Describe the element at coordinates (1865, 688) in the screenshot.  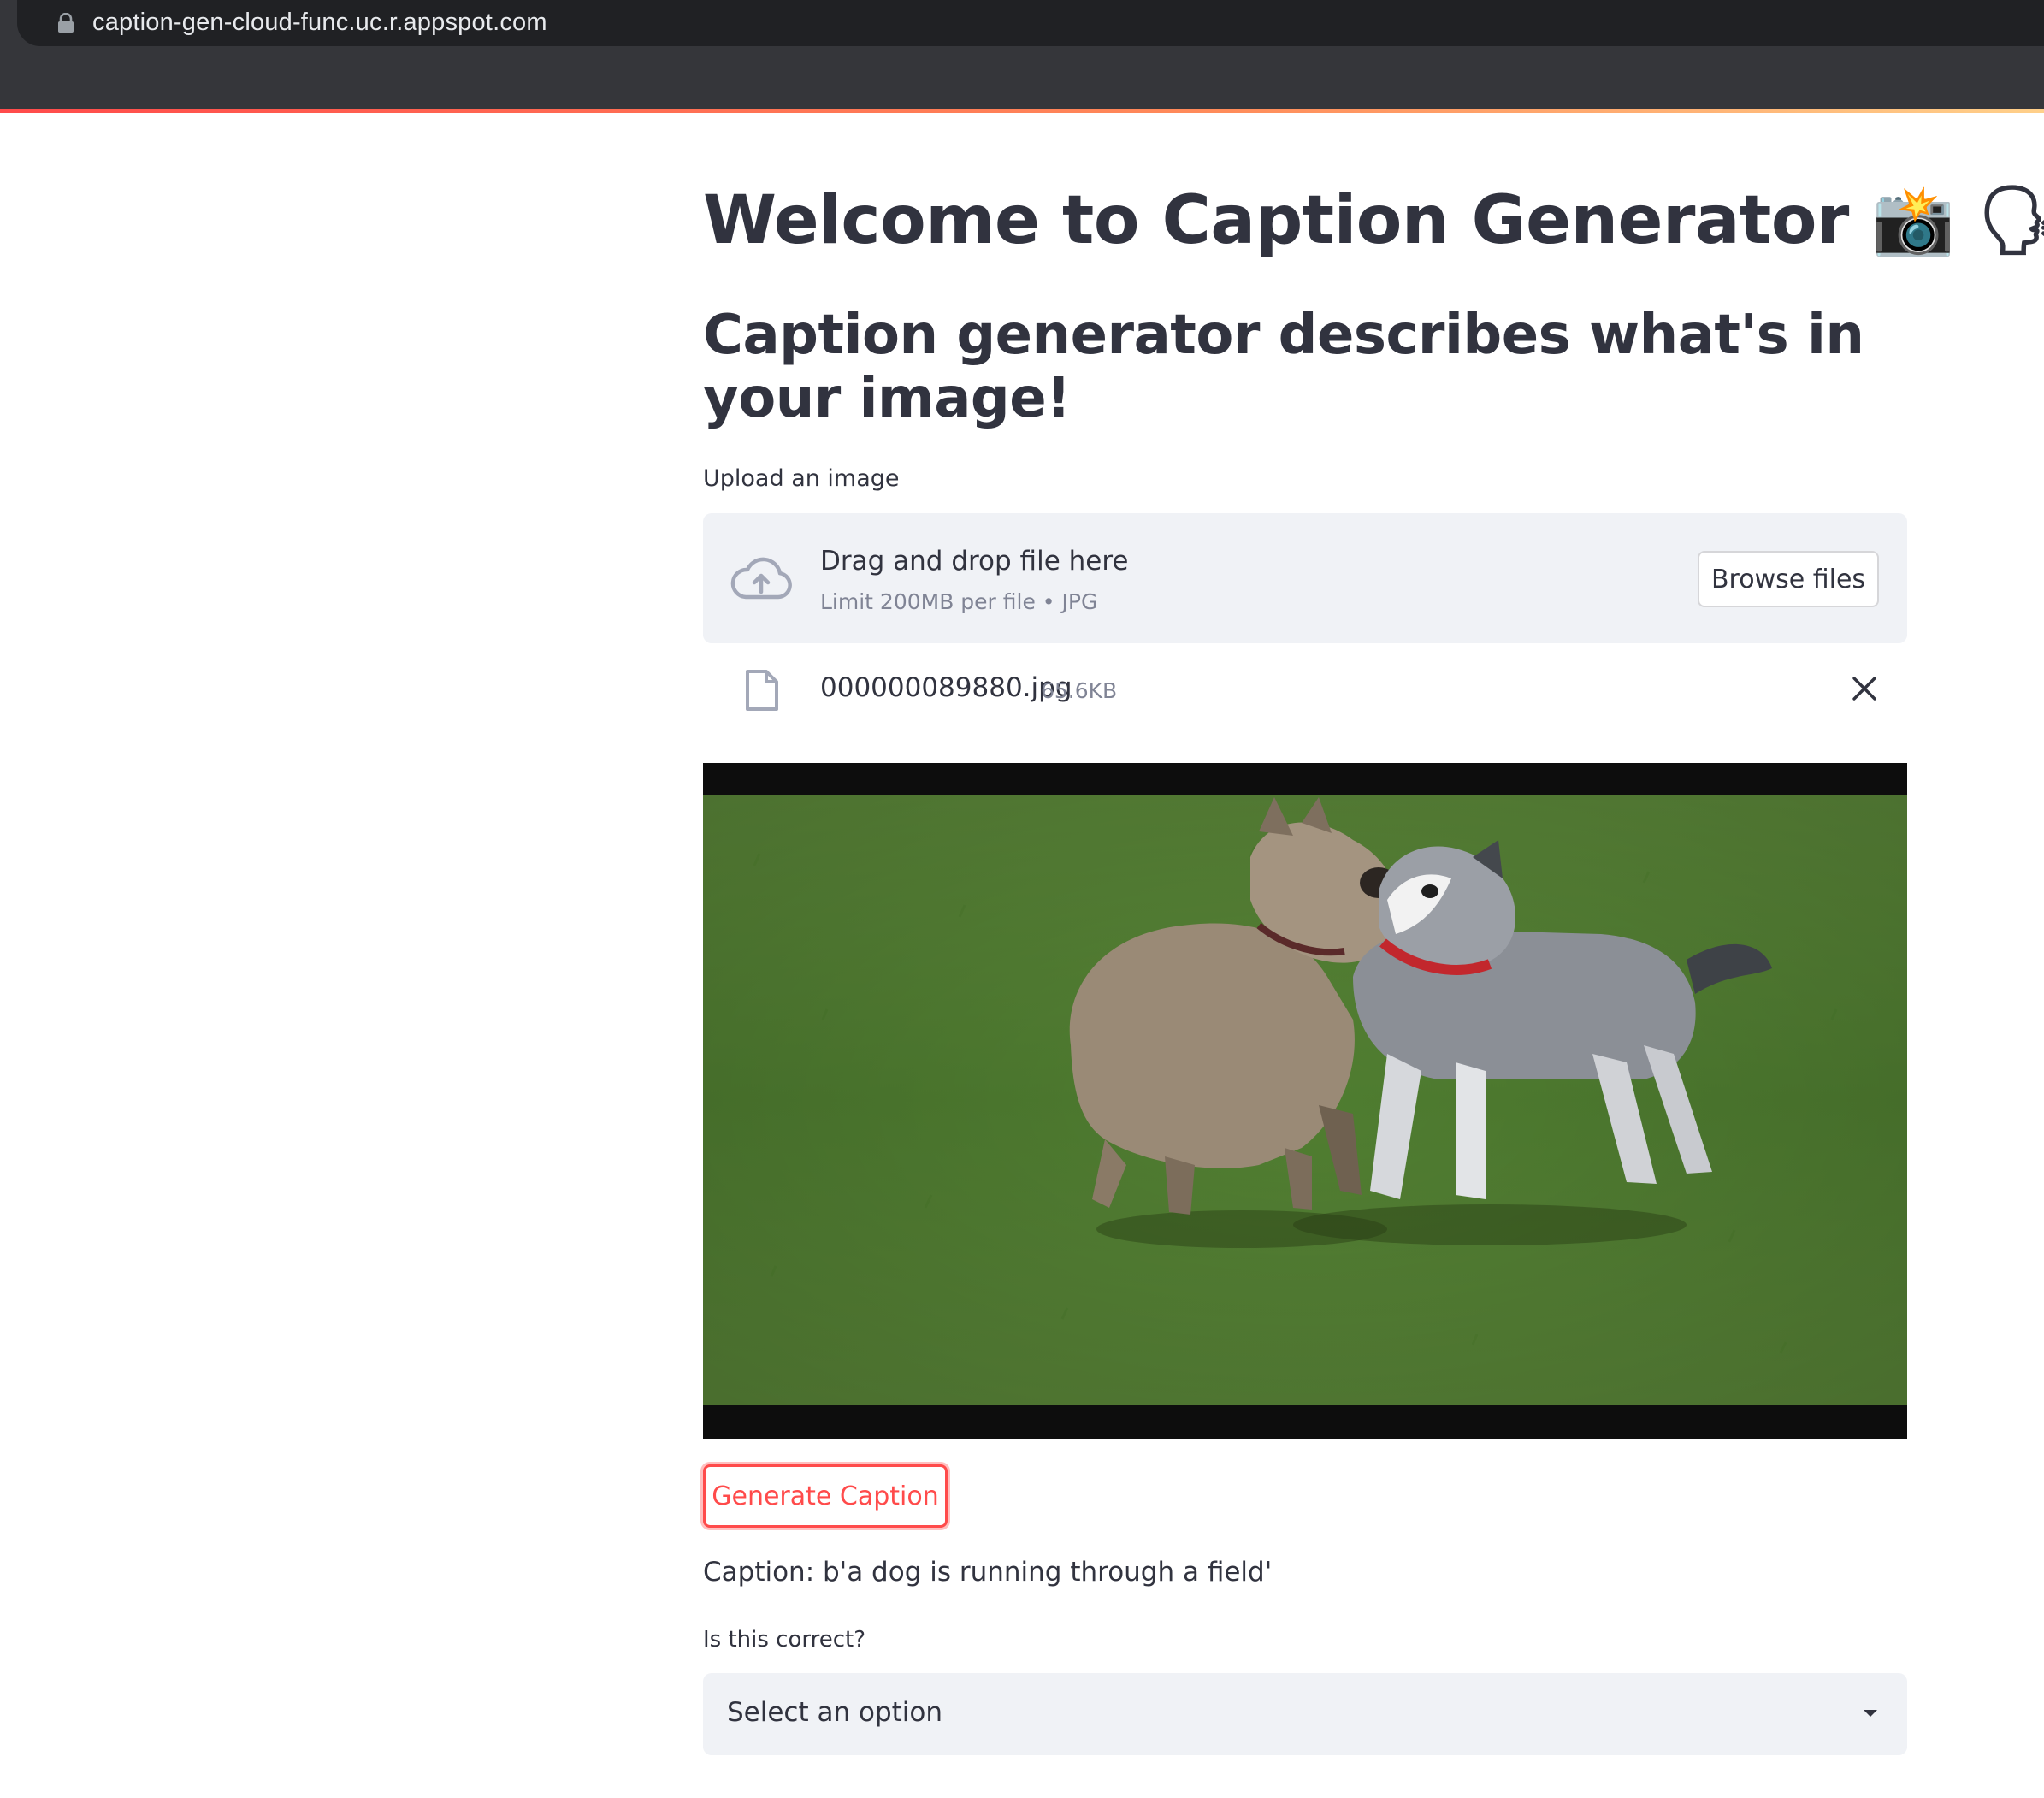
I see `close-icon` at that location.